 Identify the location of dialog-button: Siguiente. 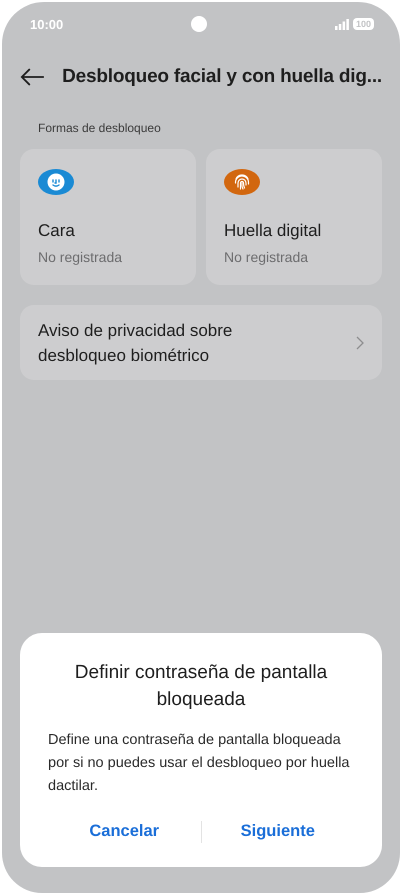
(278, 831).